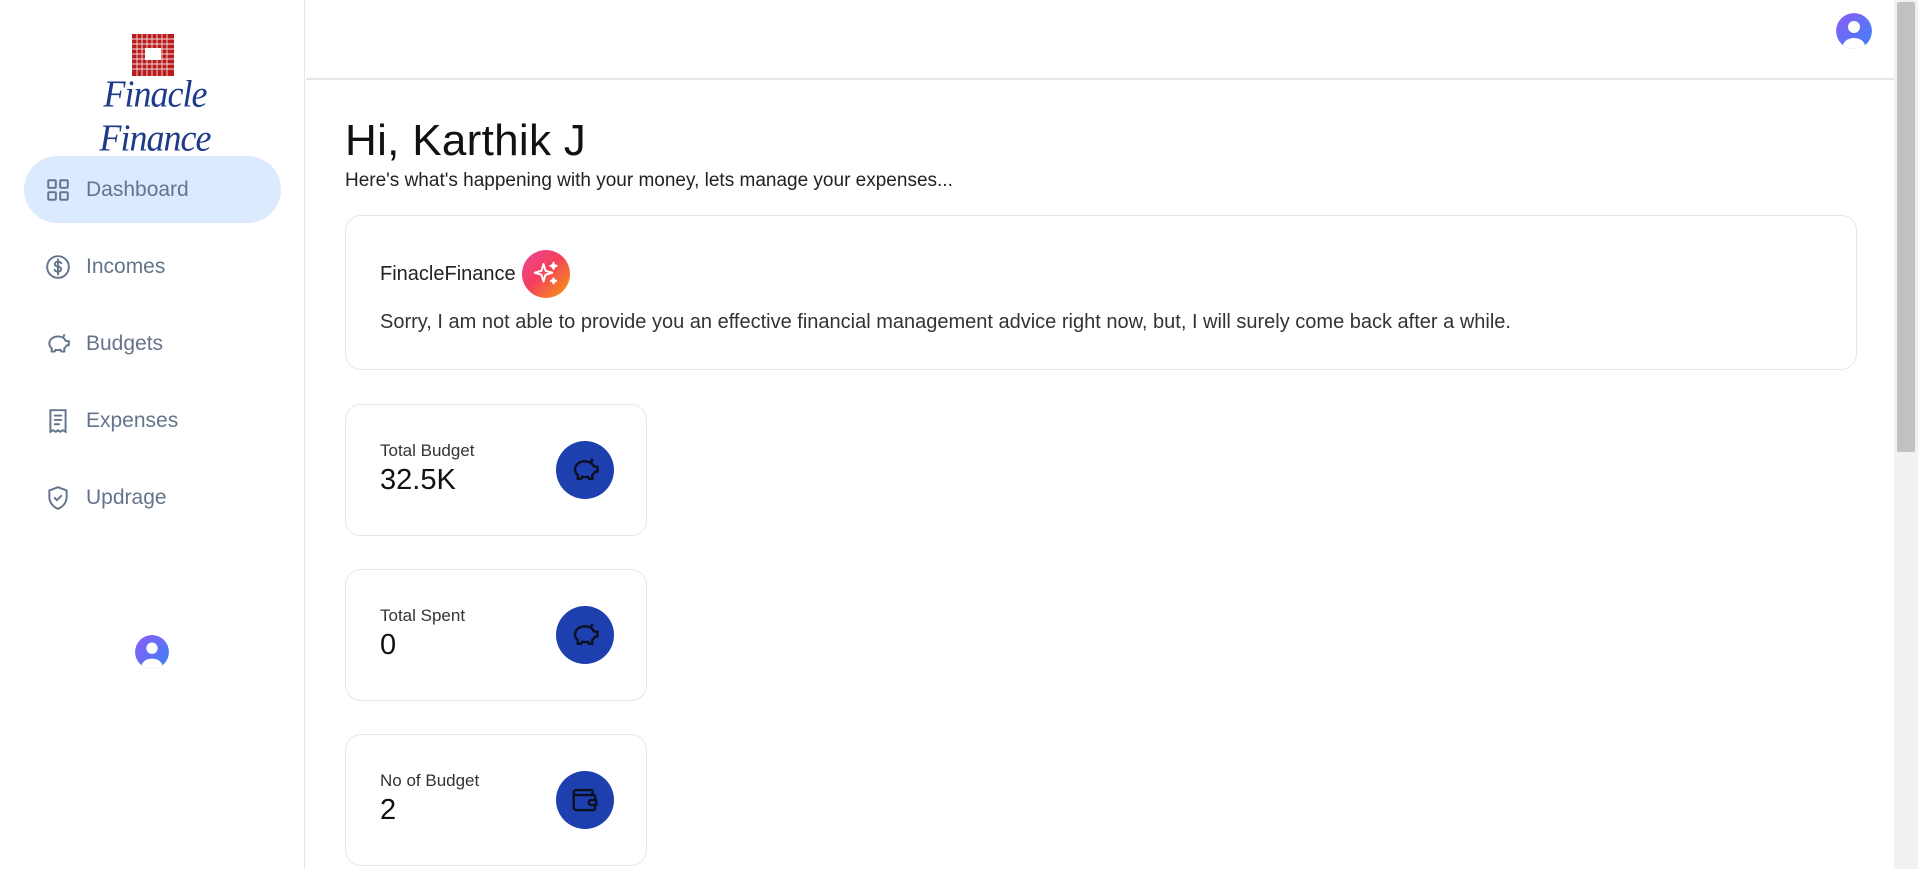  I want to click on dollar-circle-icon, so click(58, 267).